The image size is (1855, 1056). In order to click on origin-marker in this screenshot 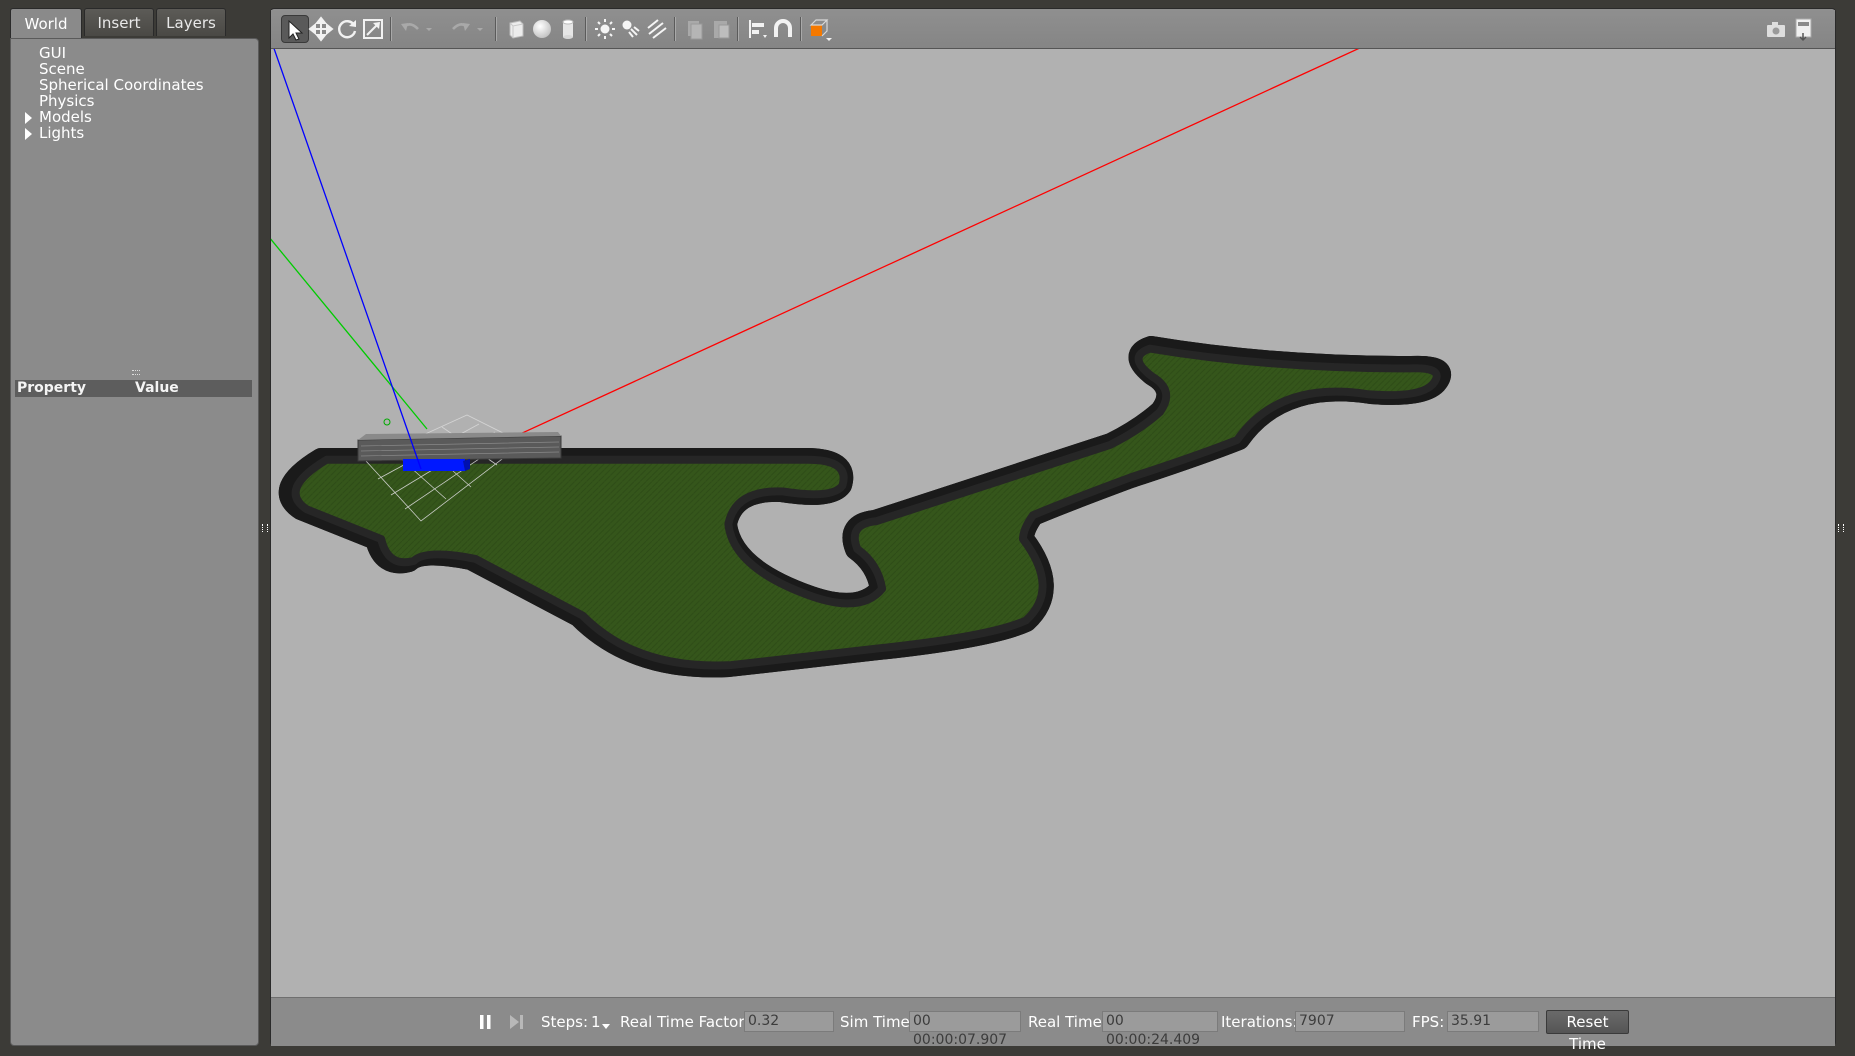, I will do `click(387, 422)`.